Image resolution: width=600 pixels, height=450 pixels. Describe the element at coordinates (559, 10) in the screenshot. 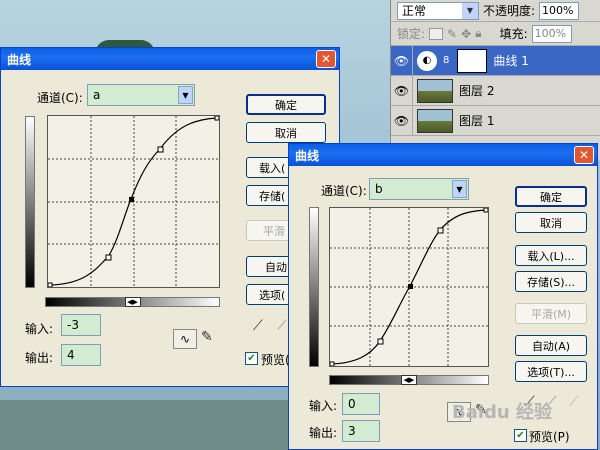

I see `opacity-input: 100%` at that location.